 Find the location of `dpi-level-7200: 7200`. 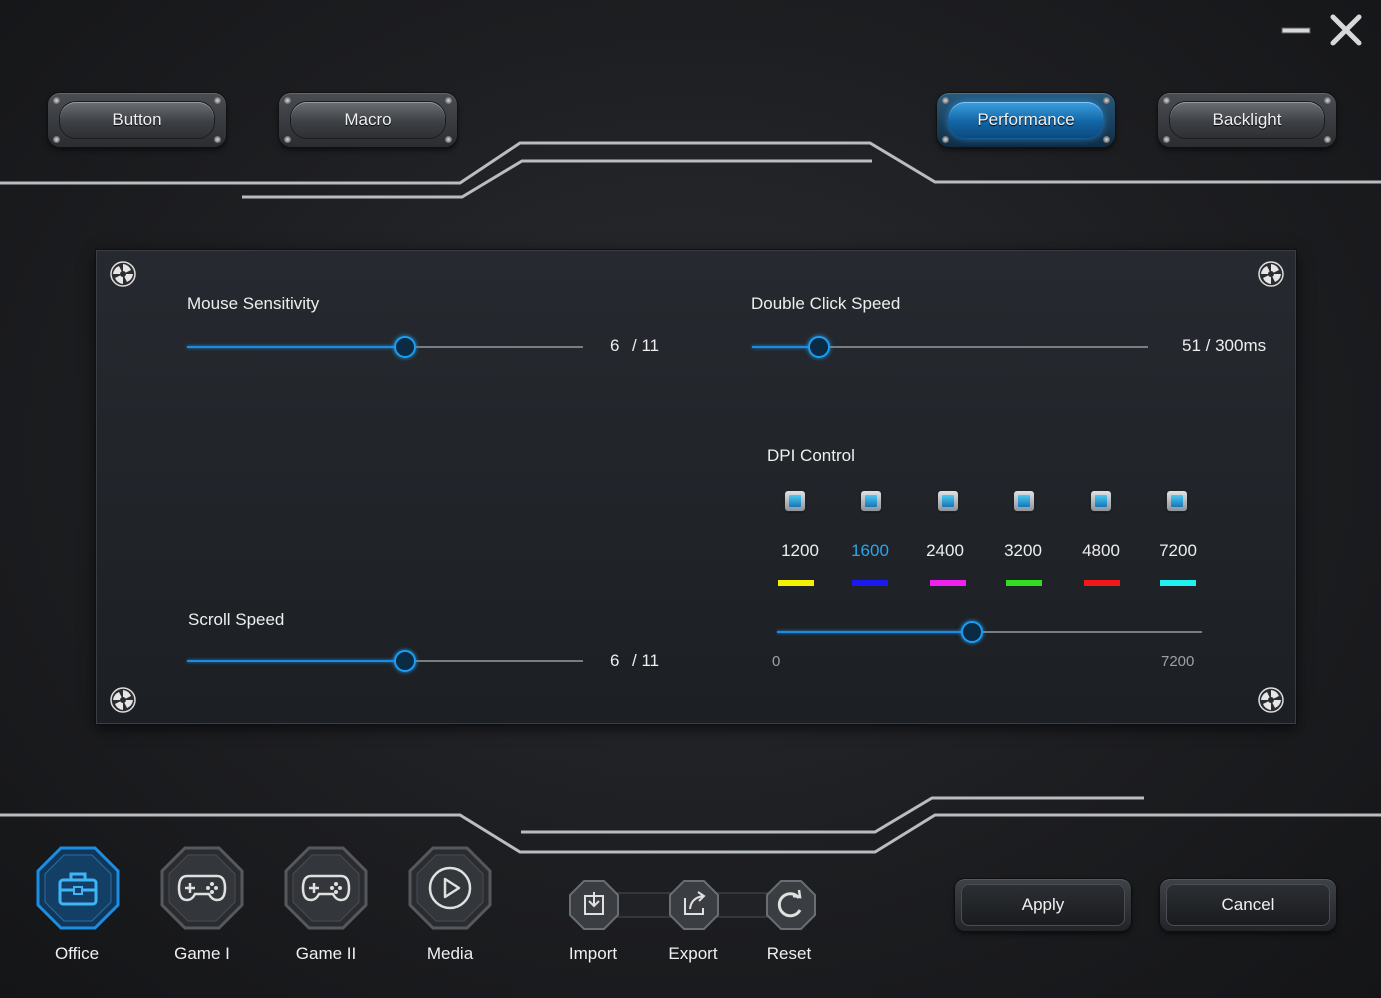

dpi-level-7200: 7200 is located at coordinates (1178, 551).